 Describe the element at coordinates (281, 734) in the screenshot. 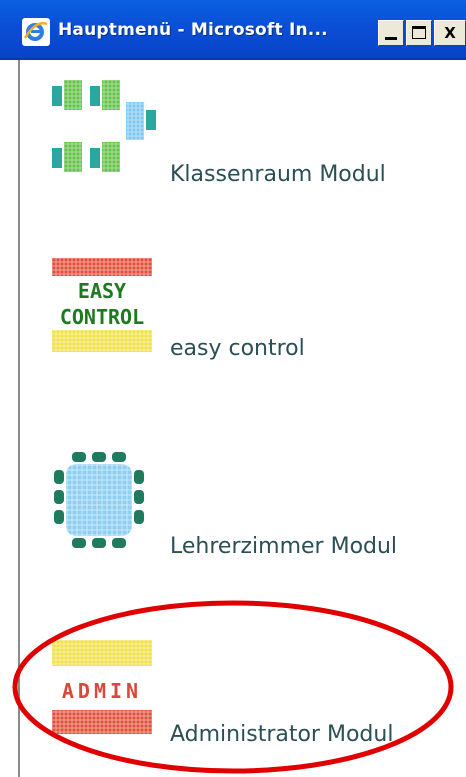

I see `menu-label-administrator: Administrator Modul` at that location.